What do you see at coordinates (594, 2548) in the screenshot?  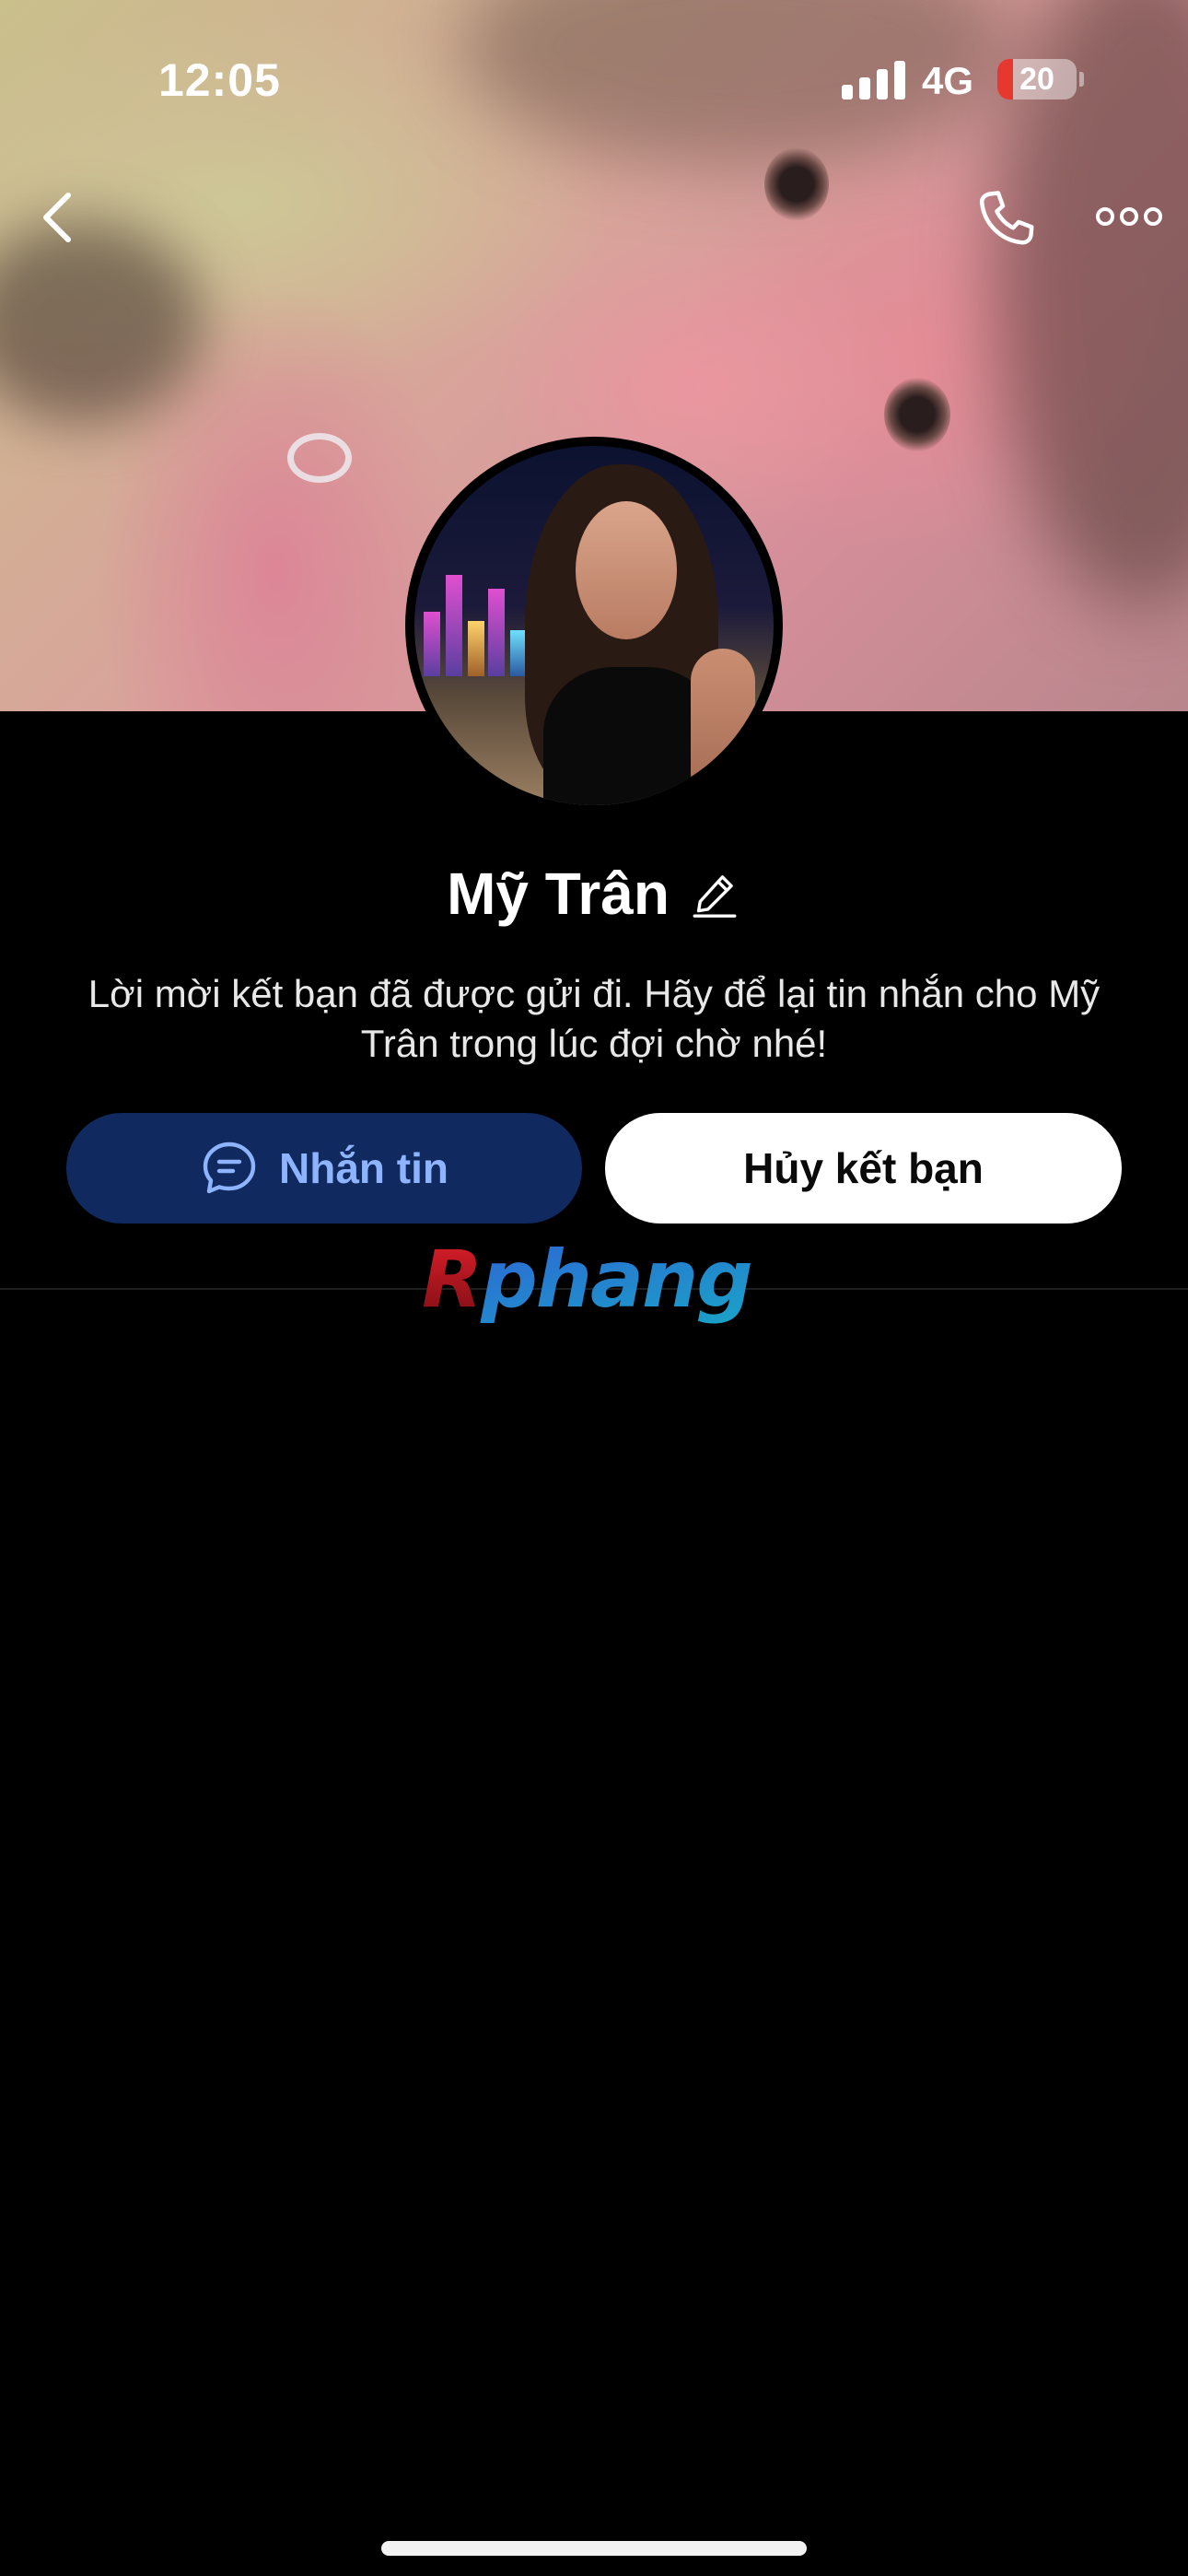 I see `home-indicator` at bounding box center [594, 2548].